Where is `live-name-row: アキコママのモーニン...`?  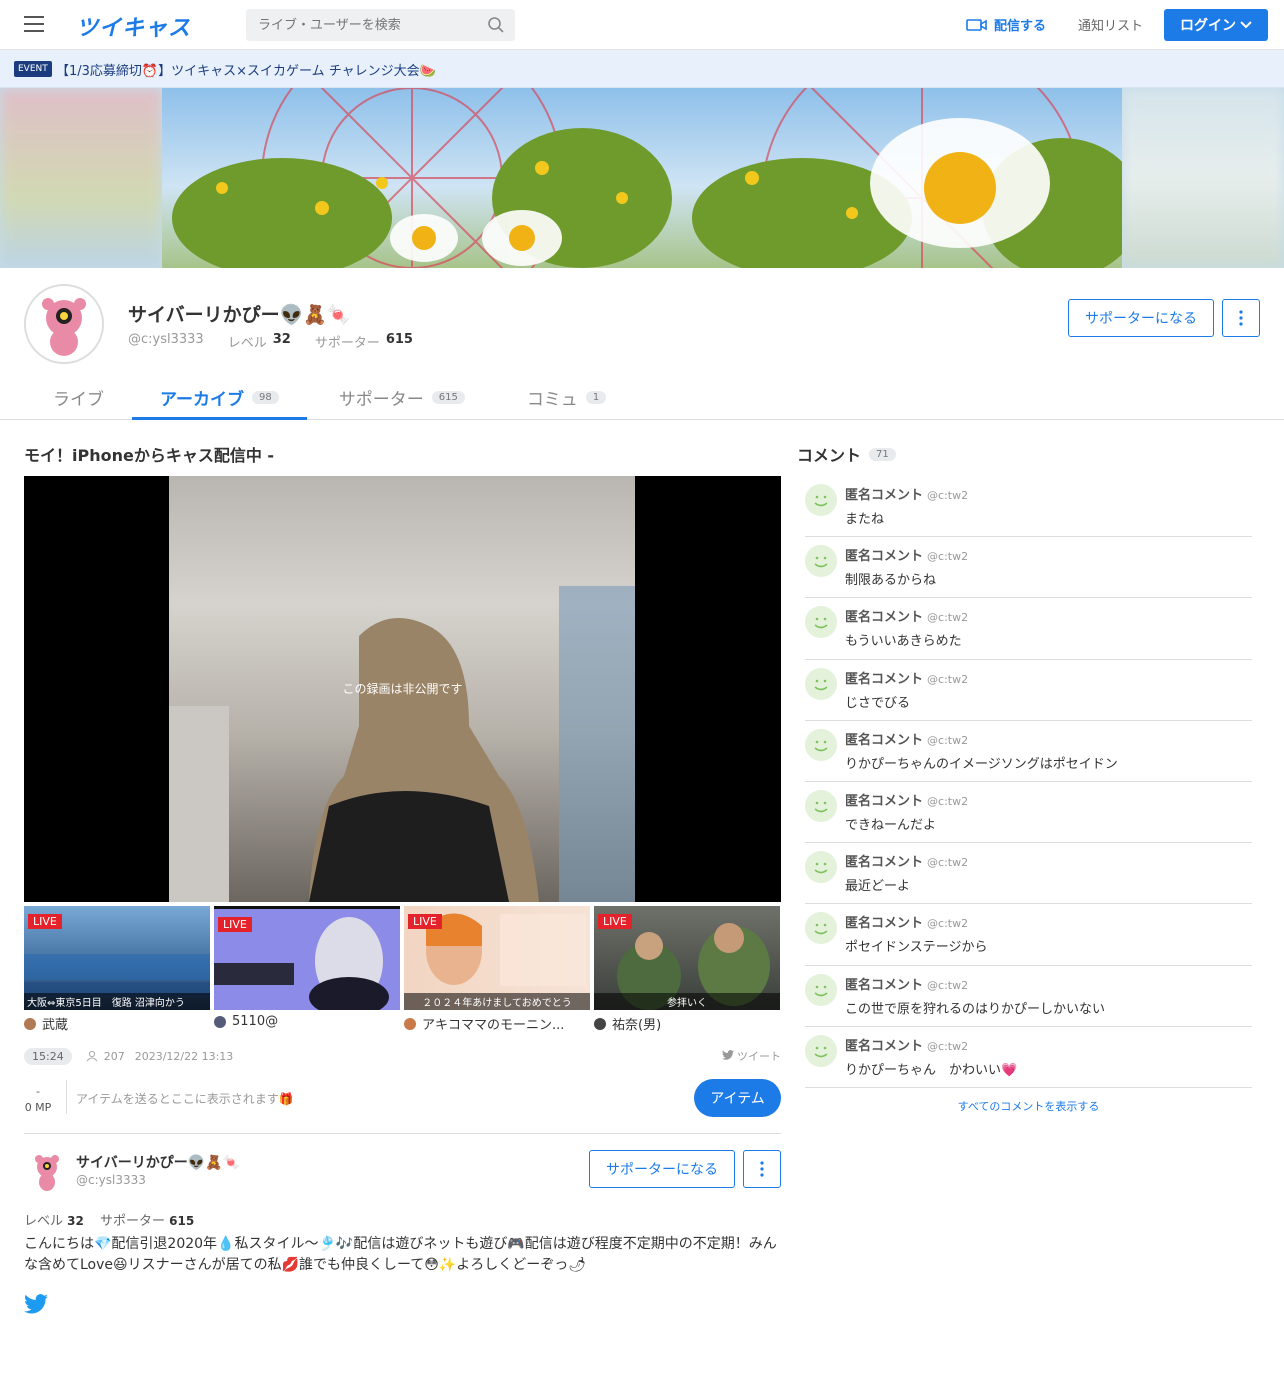
live-name-row: アキコママのモーニン... is located at coordinates (497, 1023).